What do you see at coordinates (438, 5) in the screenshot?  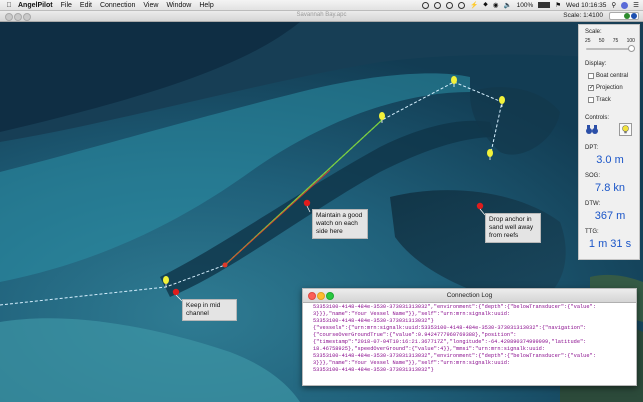 I see `skype-icon` at bounding box center [438, 5].